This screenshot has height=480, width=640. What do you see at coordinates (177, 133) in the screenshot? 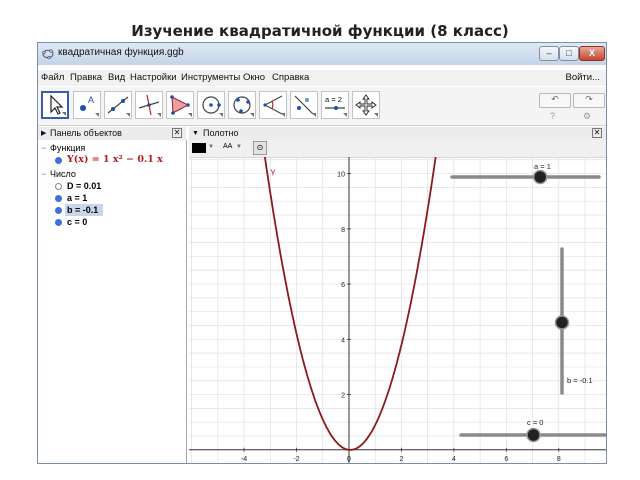
I see `algebra-close-icon: ✕` at bounding box center [177, 133].